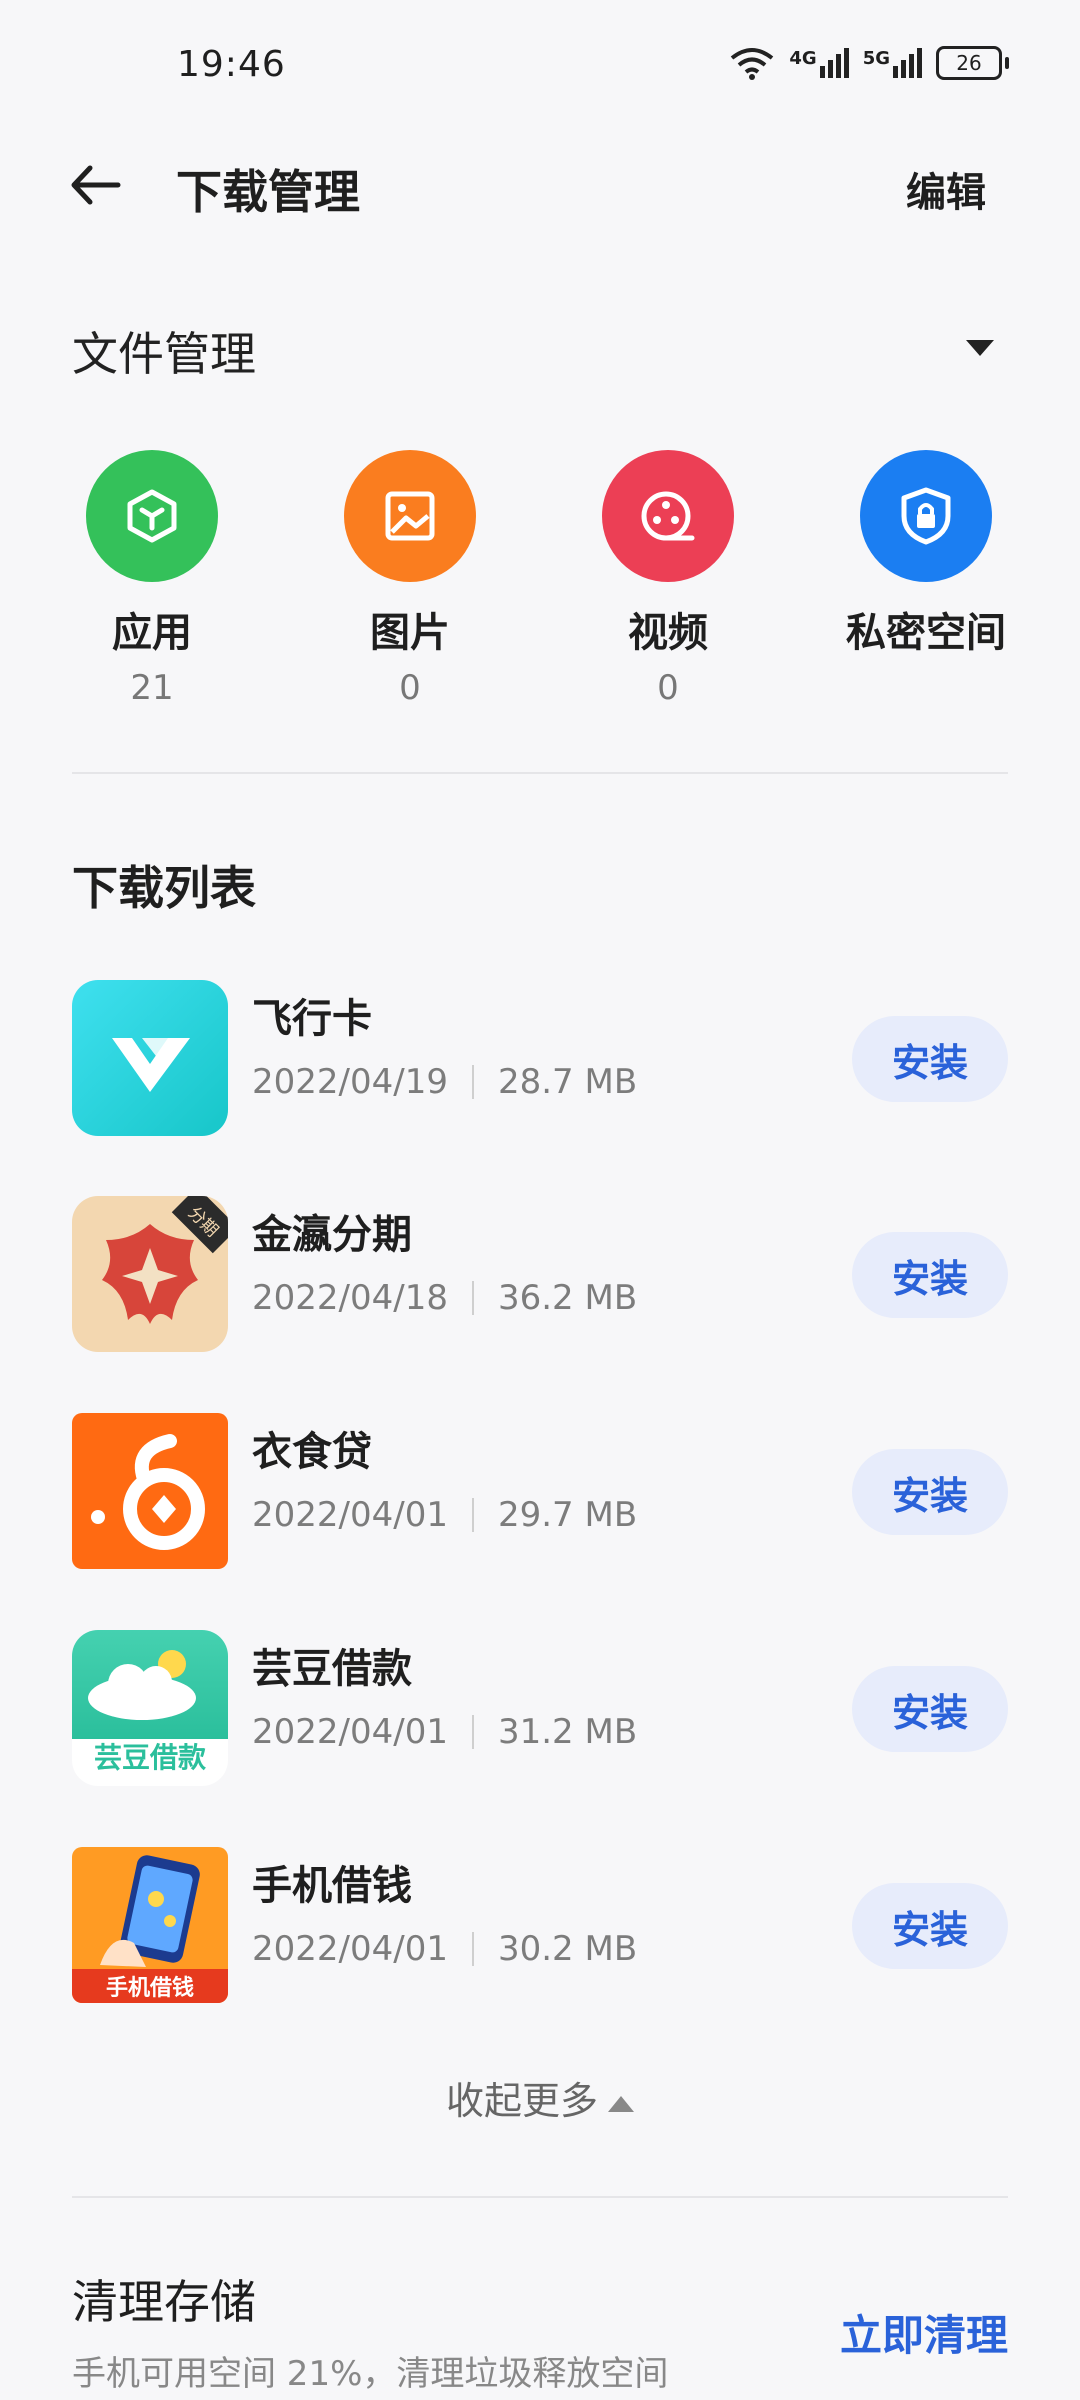 This screenshot has height=2400, width=1080. I want to click on signal-5g-icon: 5G, so click(892, 63).